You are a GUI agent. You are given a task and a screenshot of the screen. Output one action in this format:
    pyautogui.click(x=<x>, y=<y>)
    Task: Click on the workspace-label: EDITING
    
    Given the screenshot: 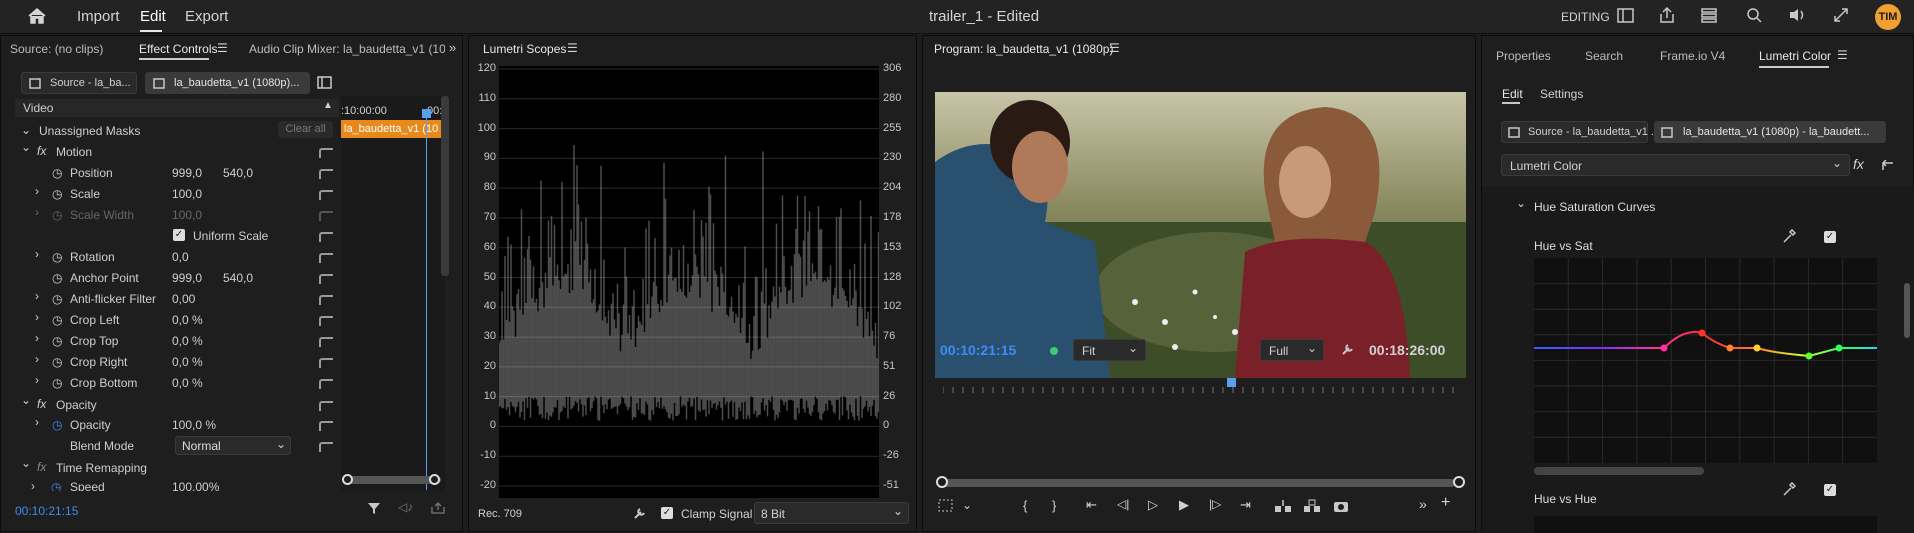 What is the action you would take?
    pyautogui.click(x=1585, y=17)
    